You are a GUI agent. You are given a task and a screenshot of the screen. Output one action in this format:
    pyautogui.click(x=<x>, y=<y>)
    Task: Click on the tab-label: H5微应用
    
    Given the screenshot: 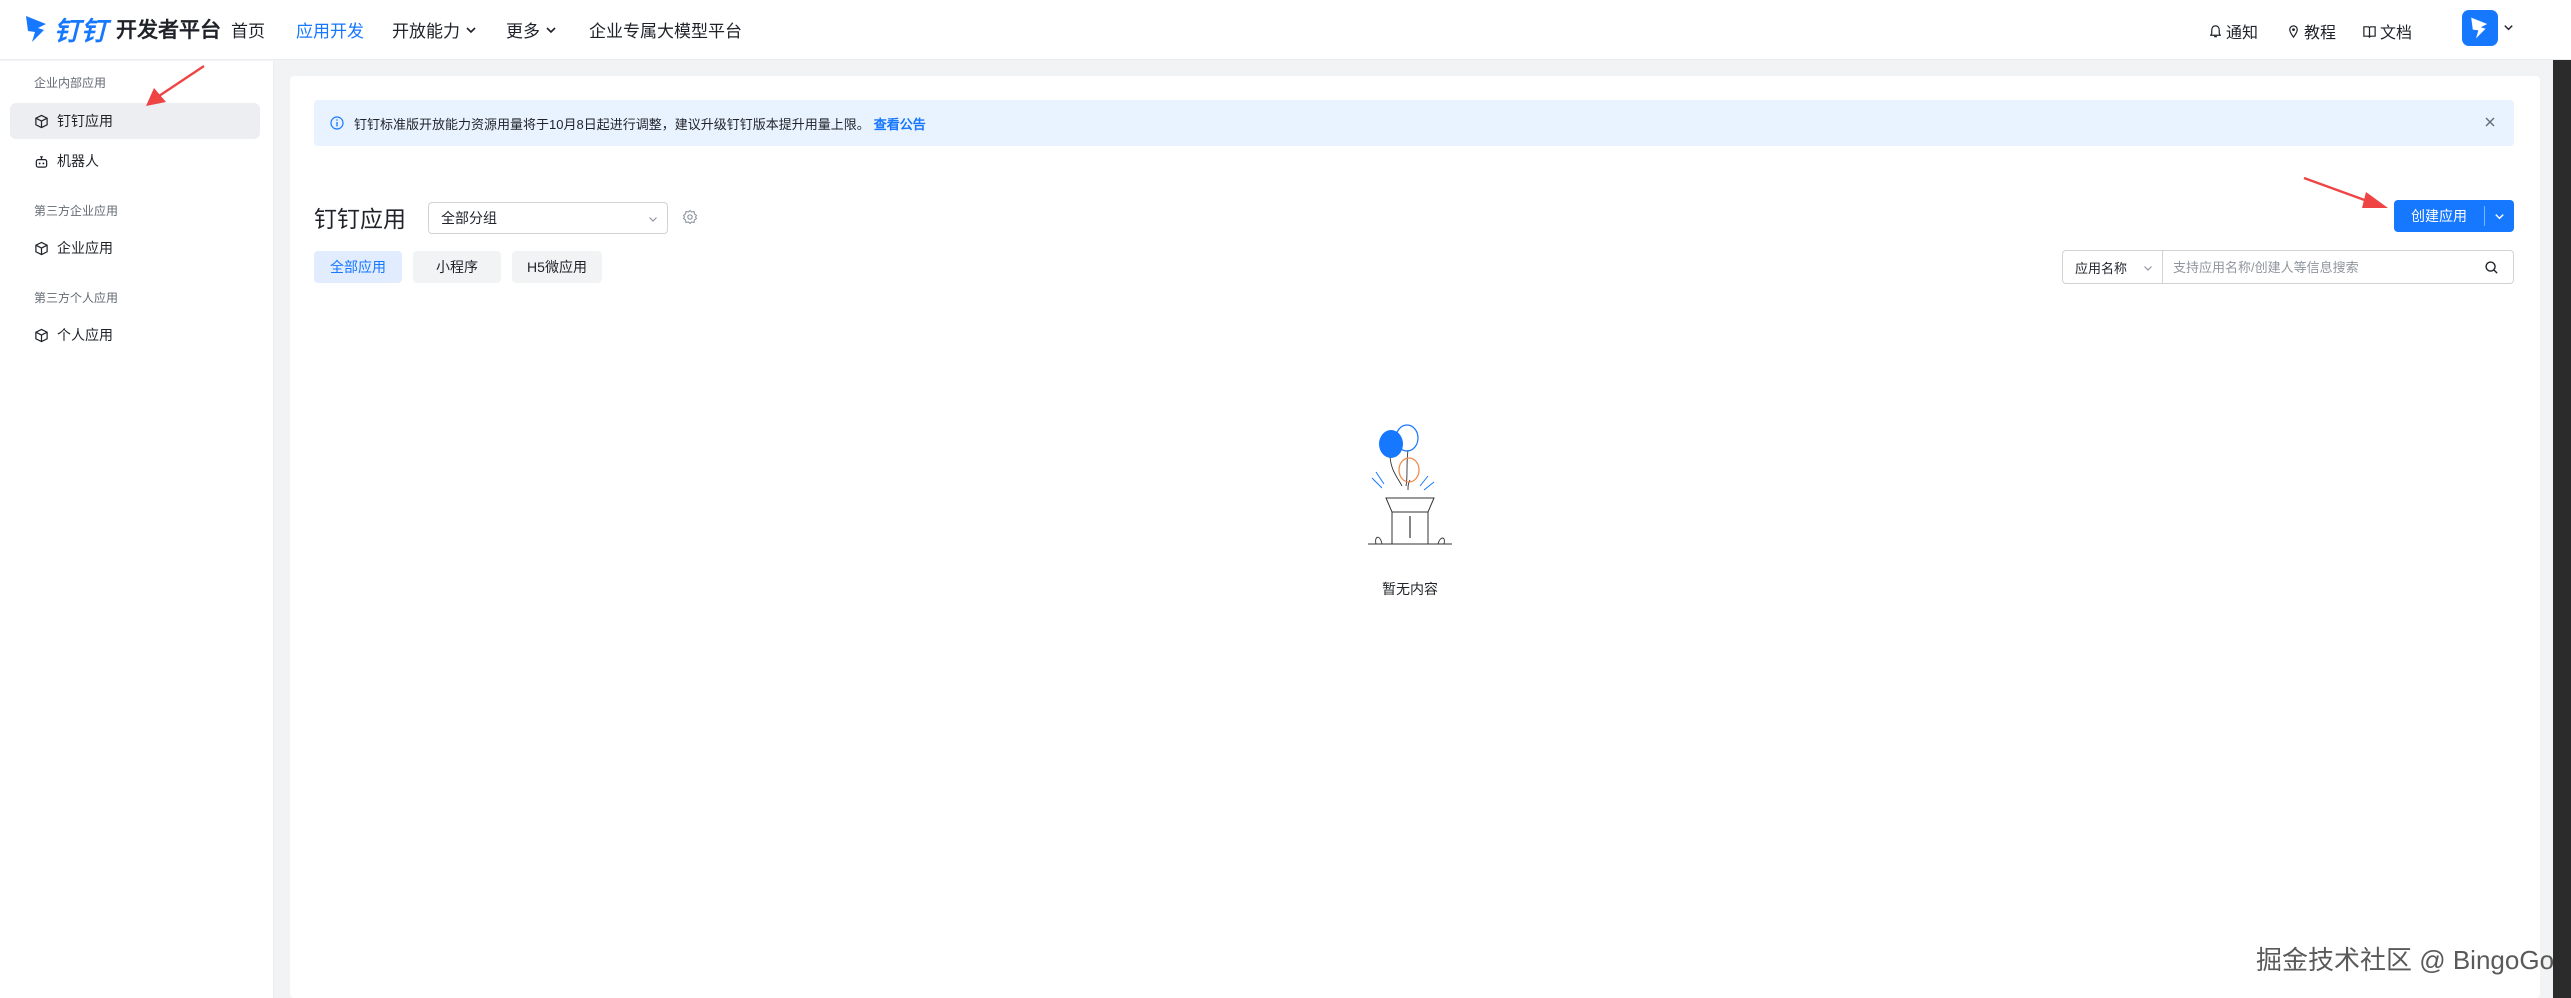 What is the action you would take?
    pyautogui.click(x=557, y=267)
    